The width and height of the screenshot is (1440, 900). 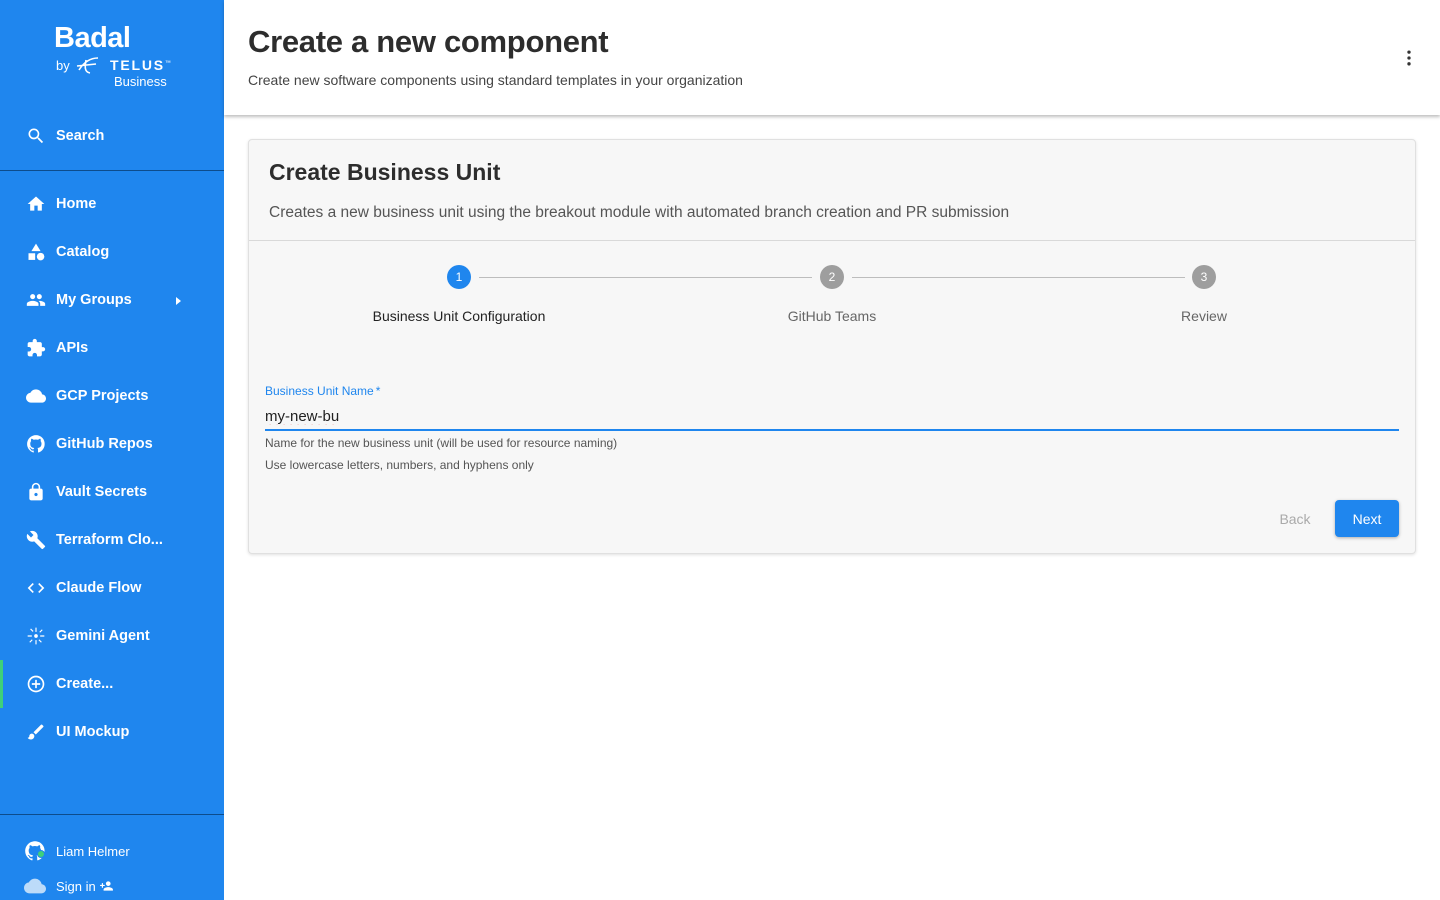 I want to click on extension-icon, so click(x=36, y=348).